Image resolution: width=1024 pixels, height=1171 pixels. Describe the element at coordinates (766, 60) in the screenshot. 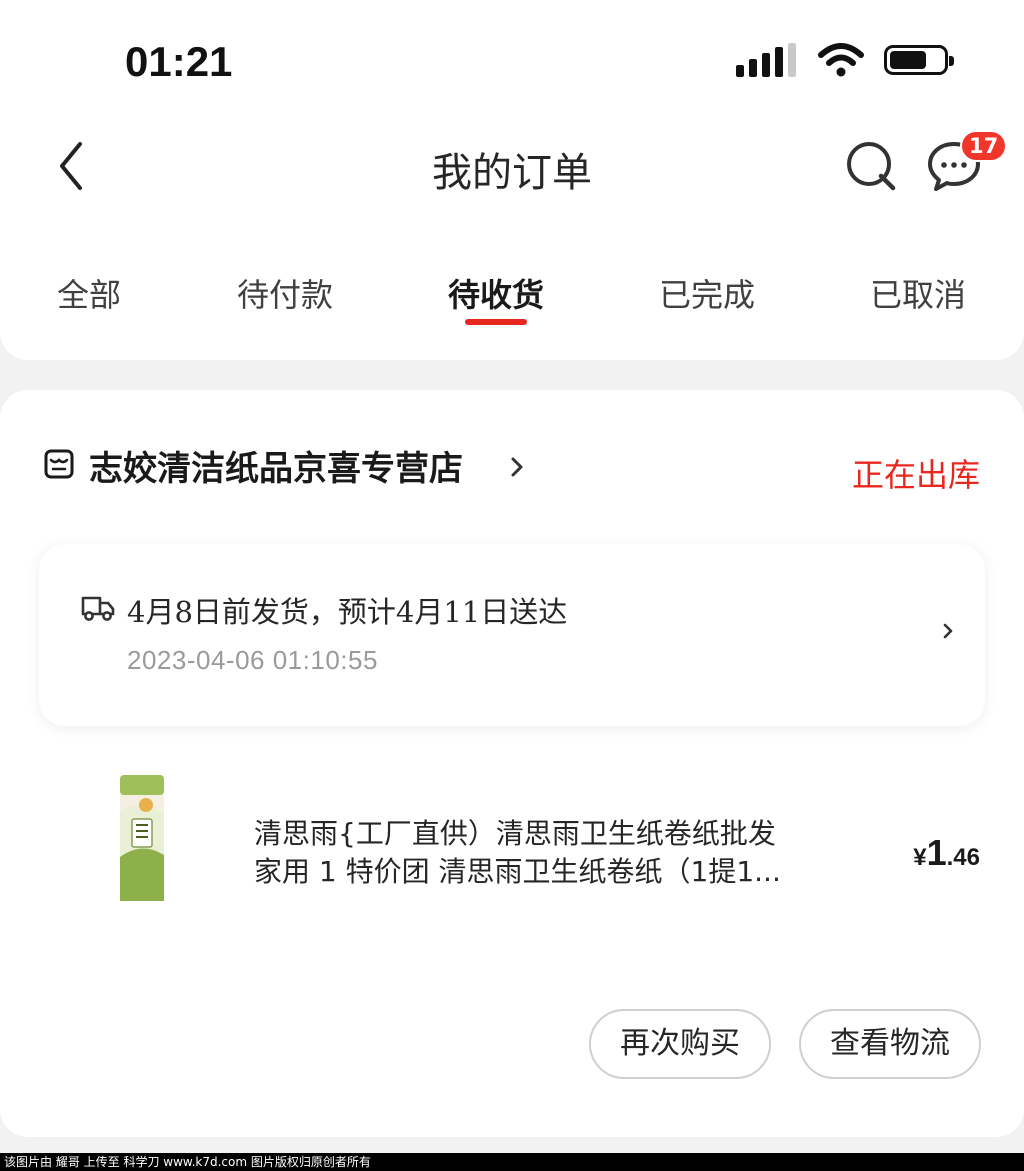

I see `signal-icon` at that location.